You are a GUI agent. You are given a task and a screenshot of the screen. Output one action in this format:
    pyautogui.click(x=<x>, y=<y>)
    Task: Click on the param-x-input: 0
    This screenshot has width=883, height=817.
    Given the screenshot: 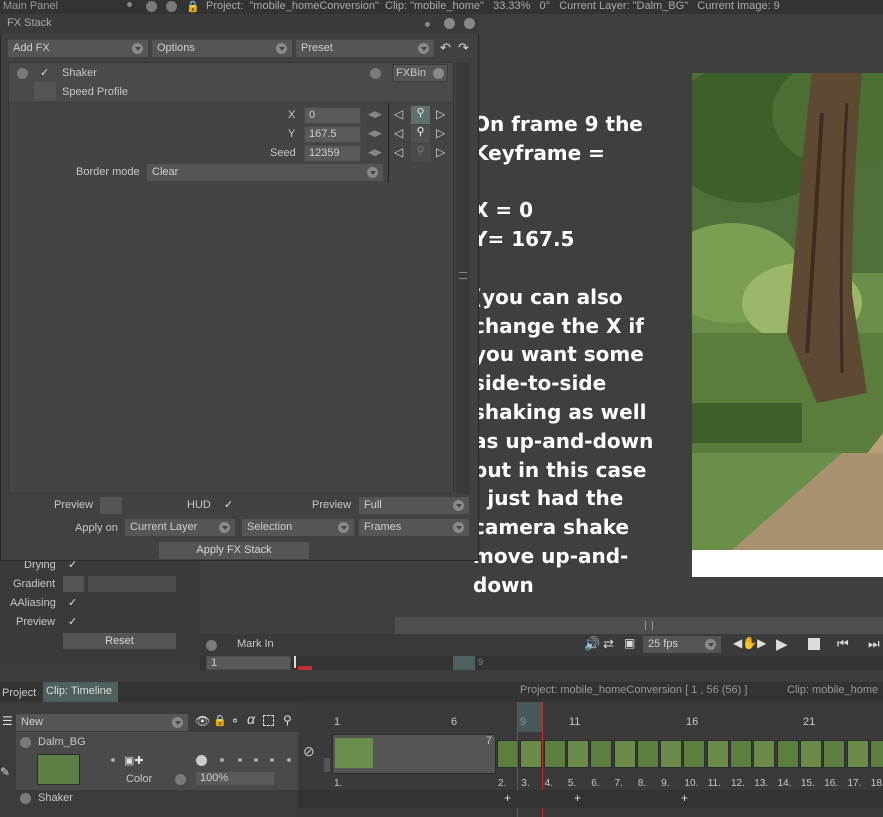 What is the action you would take?
    pyautogui.click(x=332, y=115)
    